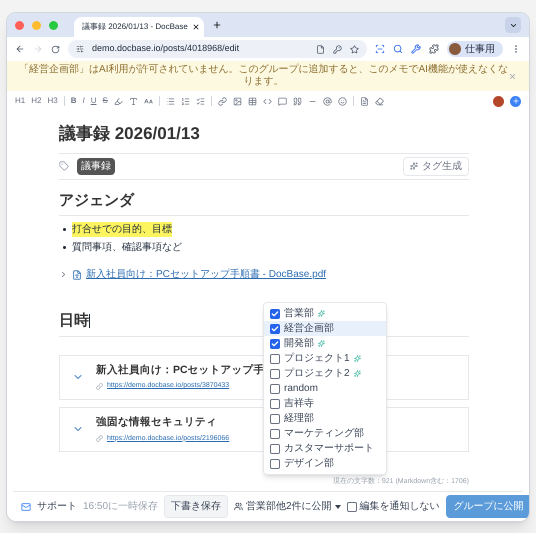 Image resolution: width=536 pixels, height=533 pixels. Describe the element at coordinates (93, 101) in the screenshot. I see `format-button: U` at that location.